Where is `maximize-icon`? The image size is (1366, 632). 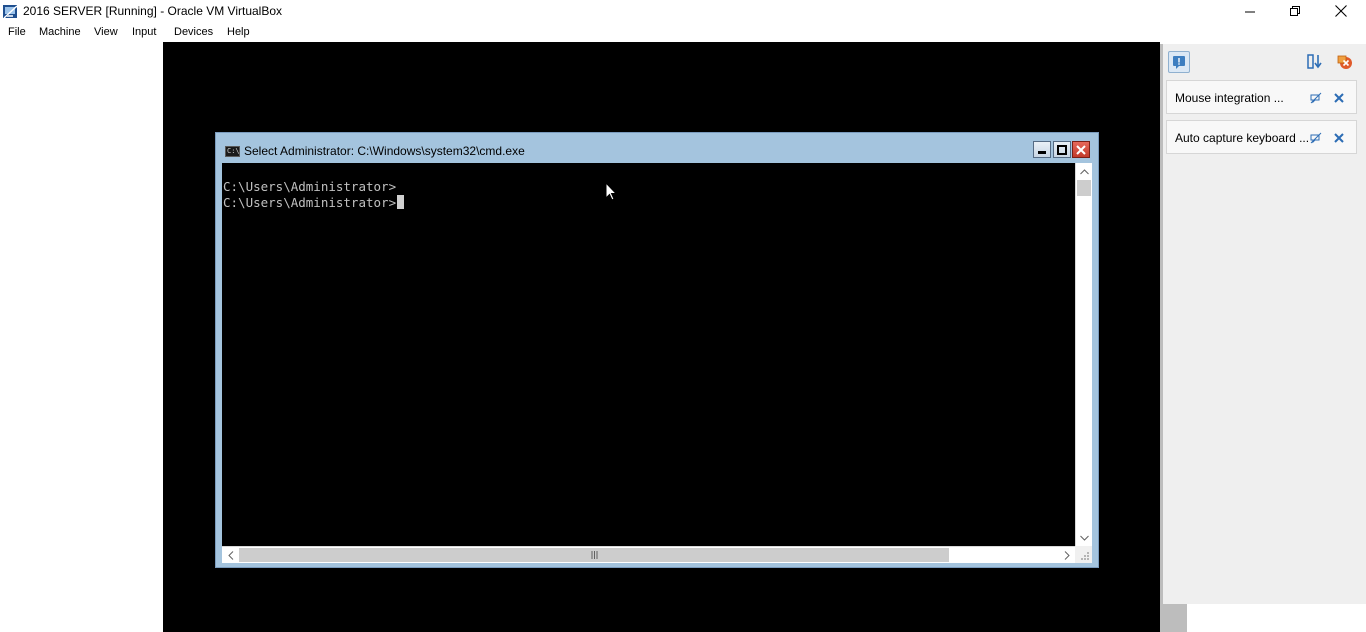
maximize-icon is located at coordinates (1062, 149).